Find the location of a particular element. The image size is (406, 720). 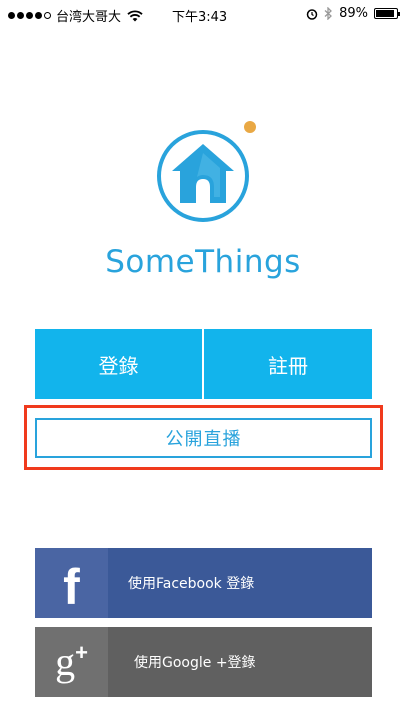

facebook-login-label: 使用Facebook 登錄 is located at coordinates (191, 584).